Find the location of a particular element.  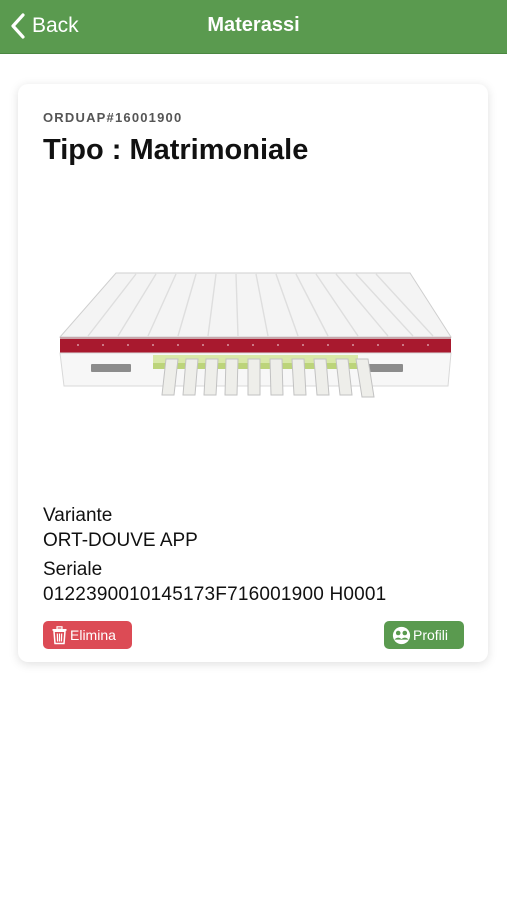

order-code: ORDUAP#16001900 is located at coordinates (113, 117).